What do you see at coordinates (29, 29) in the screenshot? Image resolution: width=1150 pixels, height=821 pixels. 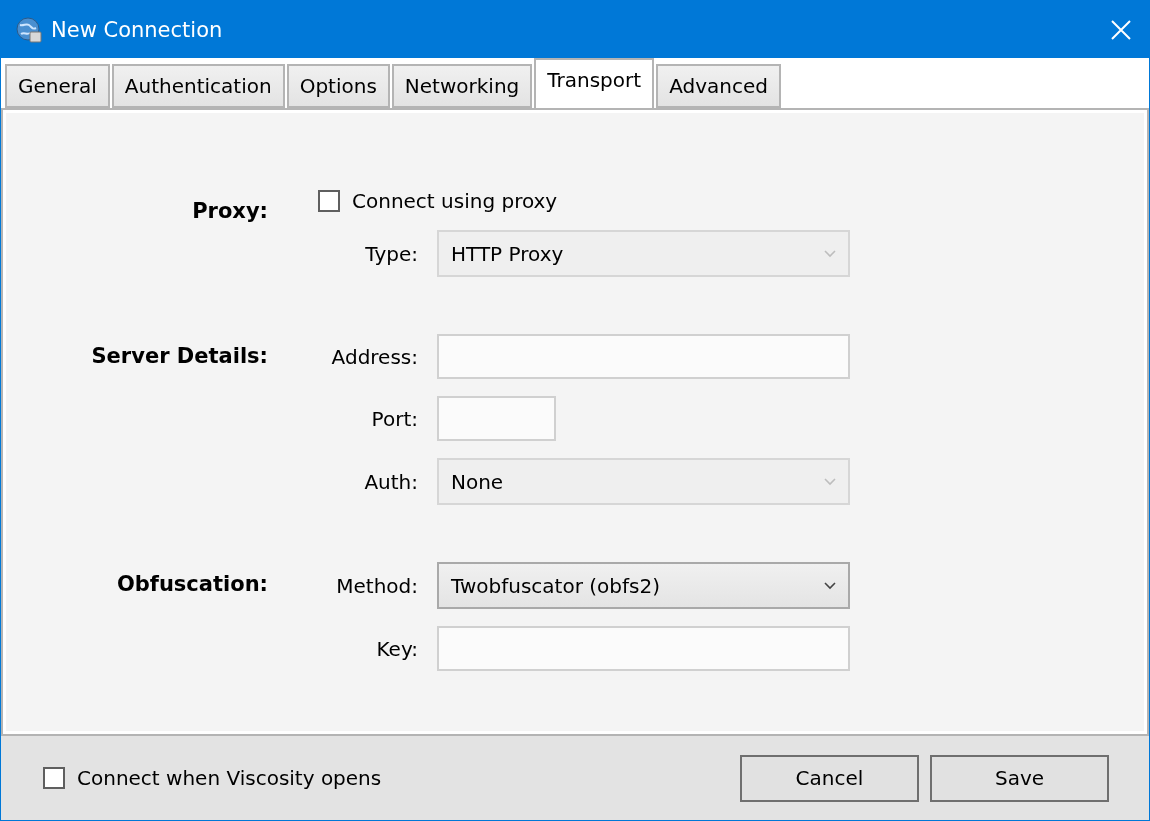 I see `globe-icon` at bounding box center [29, 29].